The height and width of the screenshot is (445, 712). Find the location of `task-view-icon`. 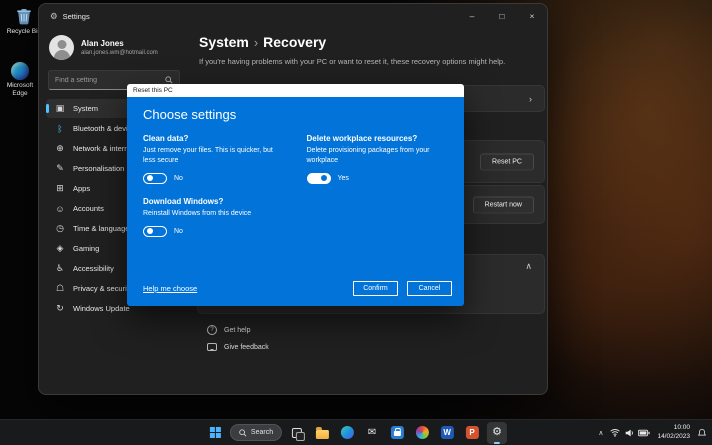

task-view-icon is located at coordinates (299, 434).